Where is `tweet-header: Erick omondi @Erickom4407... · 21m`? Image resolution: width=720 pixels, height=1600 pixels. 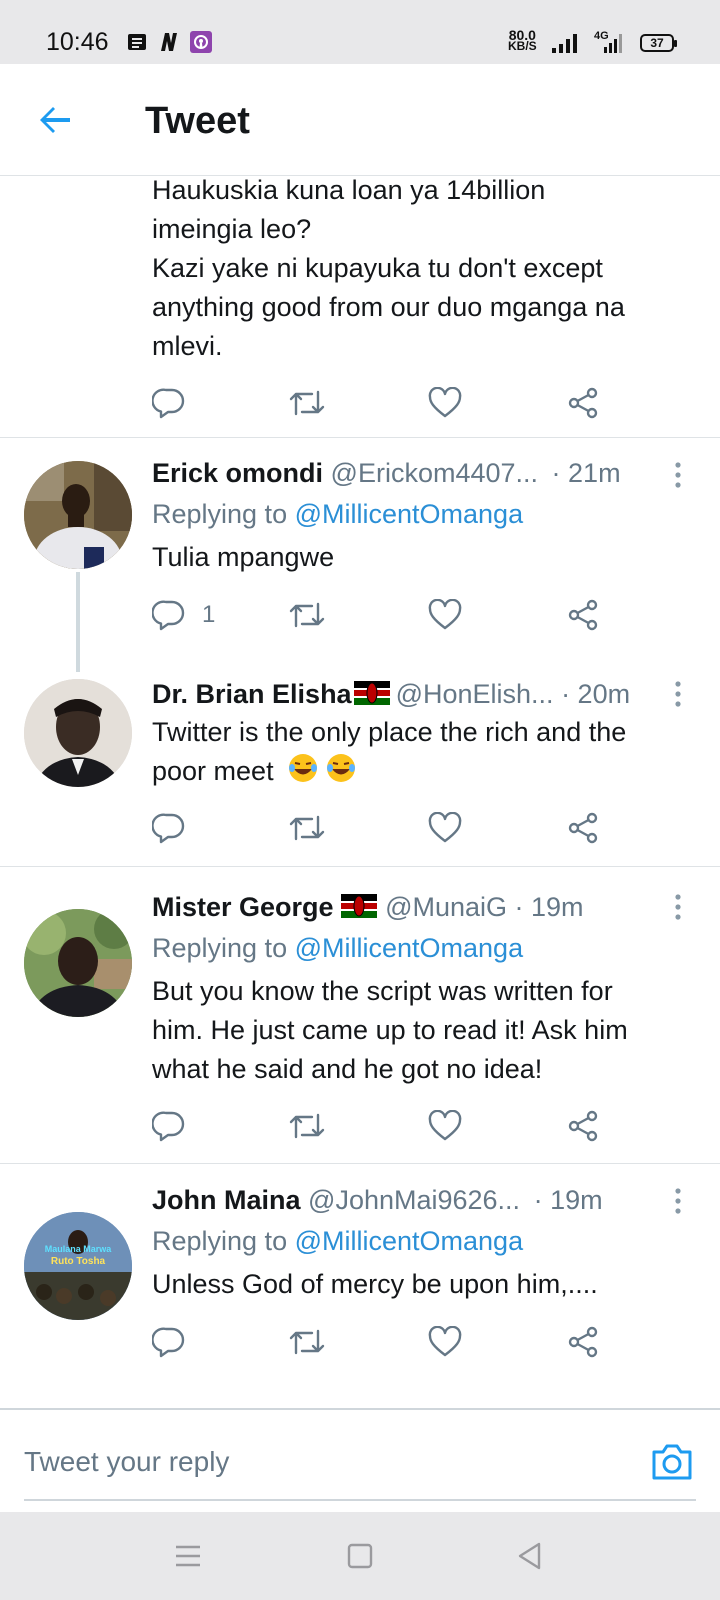 tweet-header: Erick omondi @Erickom4407... · 21m is located at coordinates (386, 473).